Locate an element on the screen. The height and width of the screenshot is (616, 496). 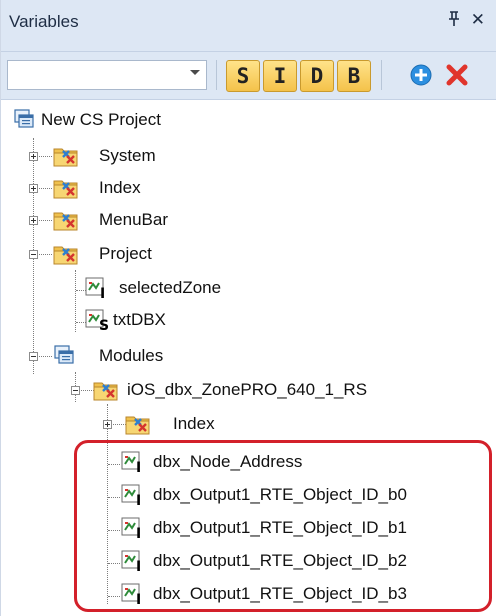
tree-item-label: iOS_dbx_ZonePRO_640_1_RS is located at coordinates (247, 389).